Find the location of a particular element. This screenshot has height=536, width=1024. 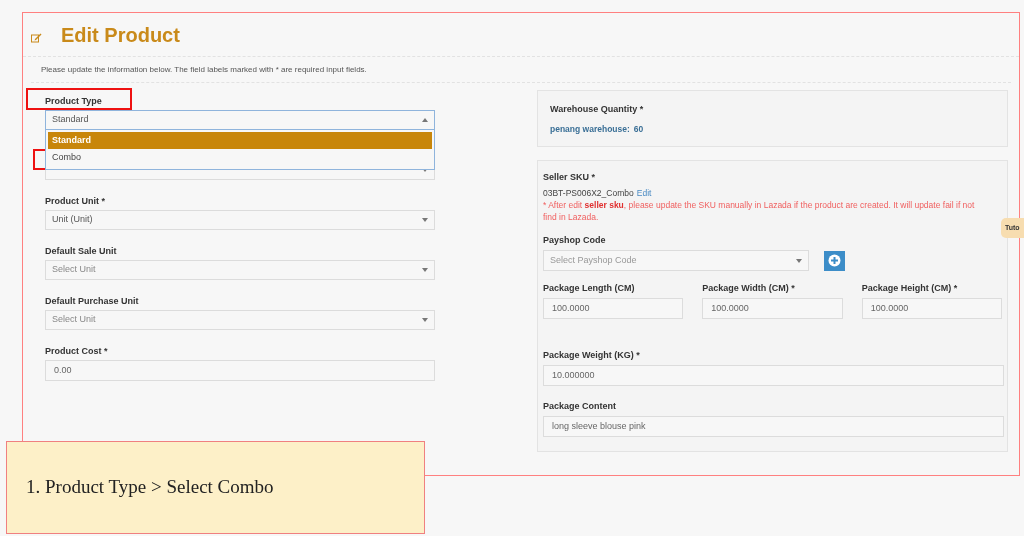

callout-box: 1. Product Type > Select Combo is located at coordinates (215, 487).